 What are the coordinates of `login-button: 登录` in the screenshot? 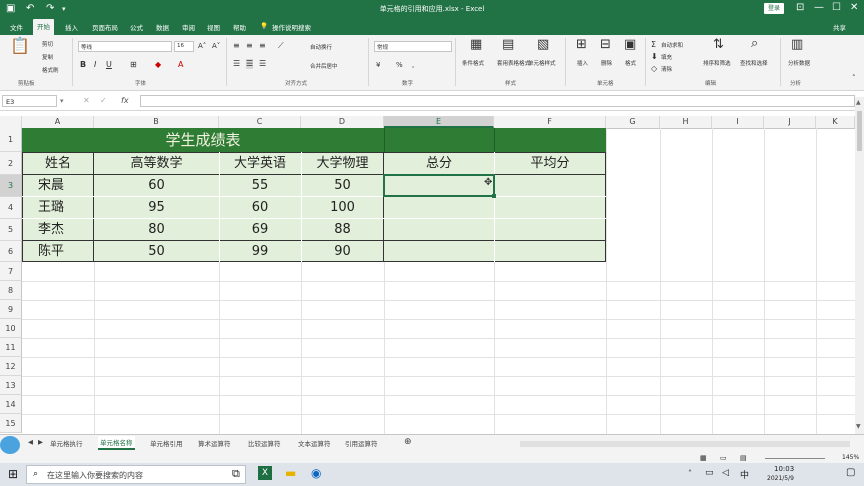 It's located at (774, 8).